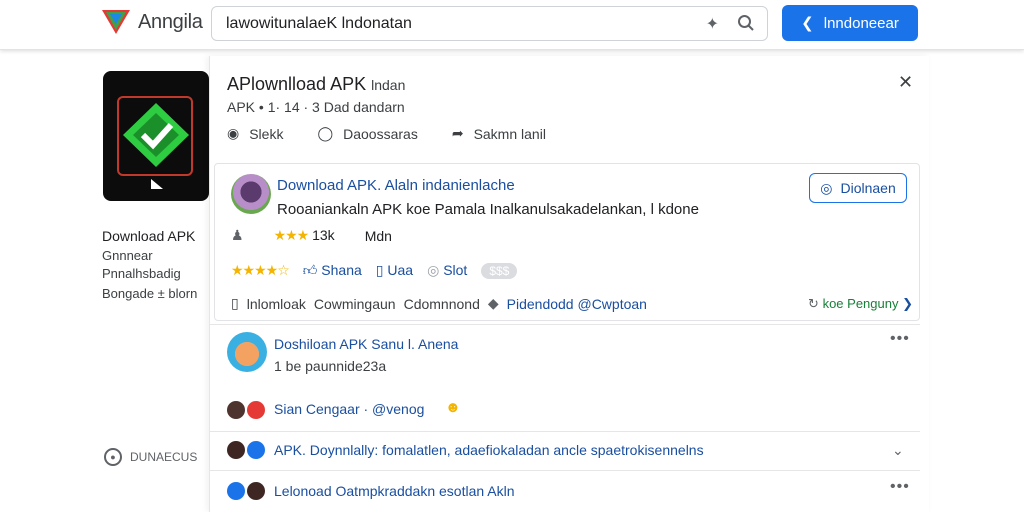  Describe the element at coordinates (509, 133) in the screenshot. I see `action-share-label: Sakmn lanil` at that location.